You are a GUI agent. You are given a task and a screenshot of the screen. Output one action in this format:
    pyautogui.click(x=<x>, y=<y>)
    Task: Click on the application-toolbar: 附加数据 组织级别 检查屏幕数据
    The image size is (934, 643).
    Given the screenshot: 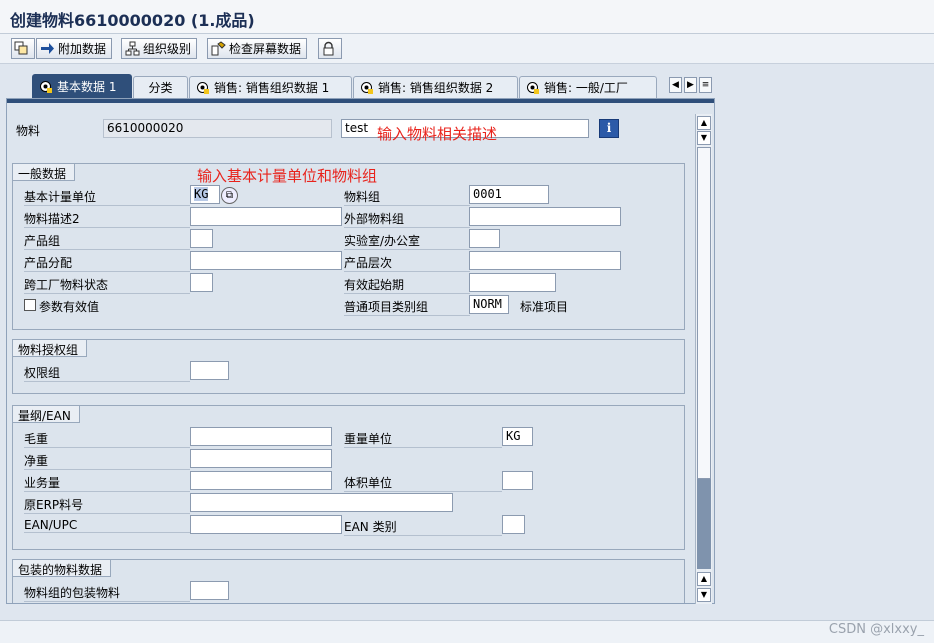 What is the action you would take?
    pyautogui.click(x=467, y=49)
    